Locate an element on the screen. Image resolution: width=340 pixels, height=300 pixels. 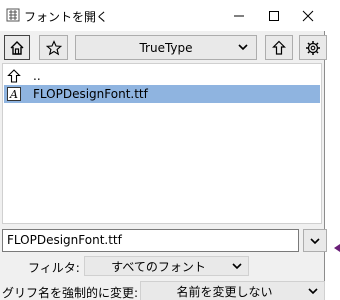
home-button is located at coordinates (17, 47).